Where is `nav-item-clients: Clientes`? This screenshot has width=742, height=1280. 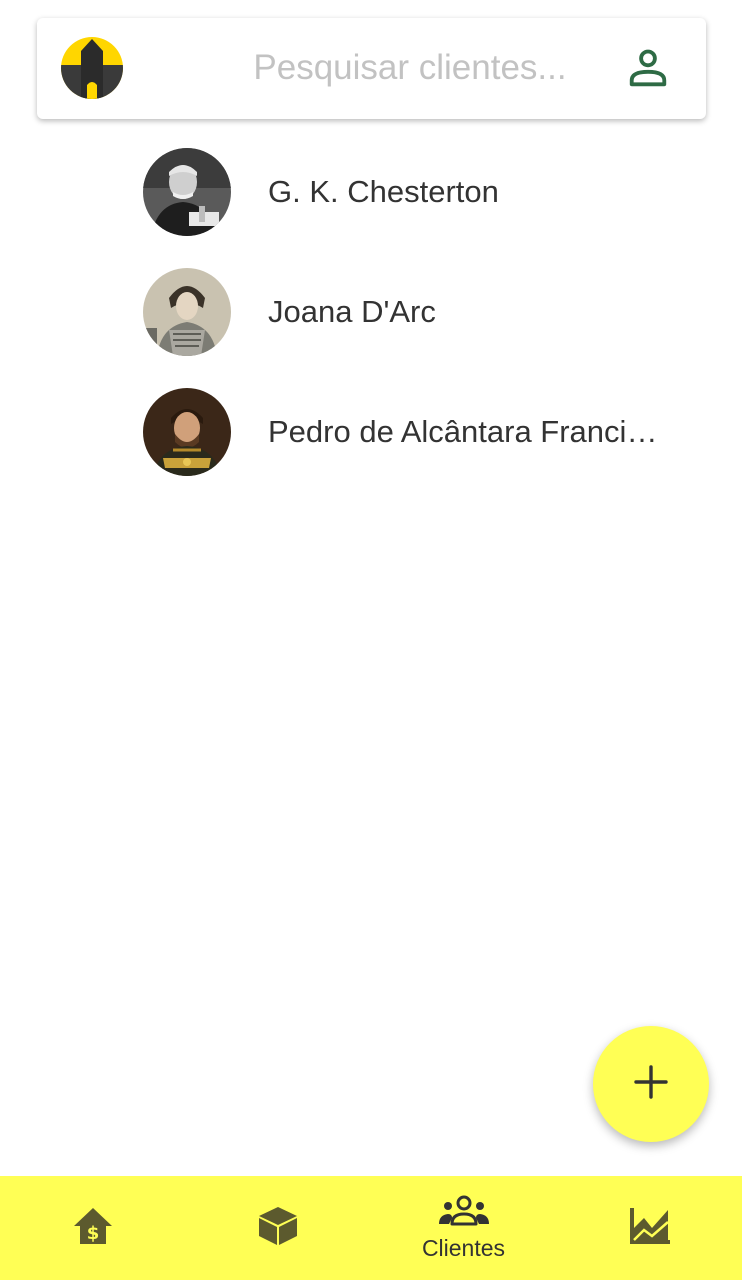 nav-item-clients: Clientes is located at coordinates (463, 1228).